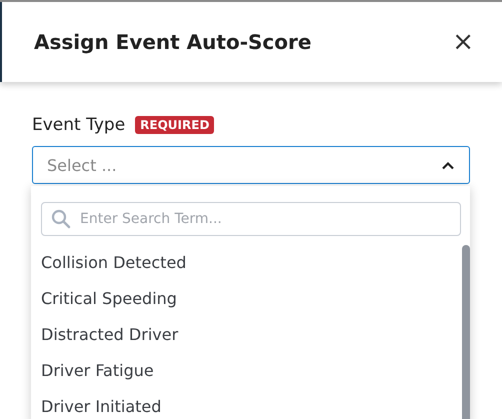 Image resolution: width=502 pixels, height=419 pixels. I want to click on dropdown-option: Collision Detected, so click(113, 263).